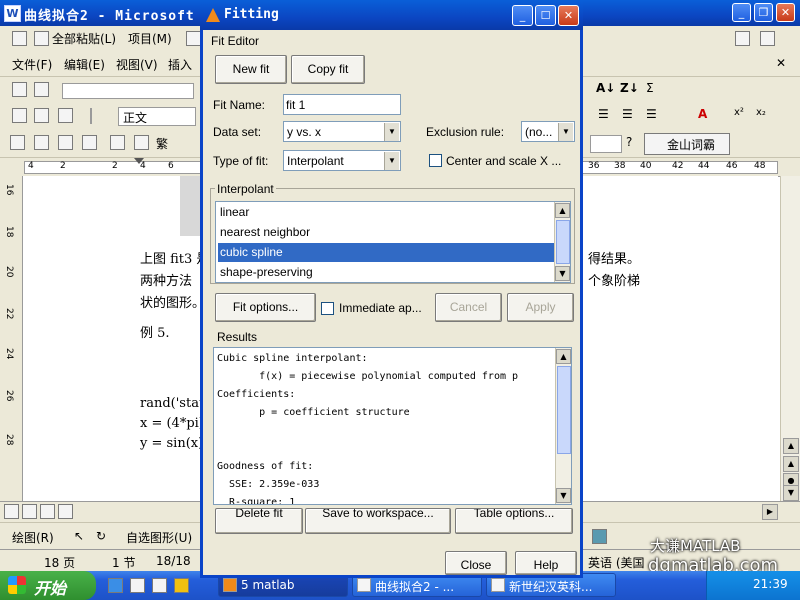  Describe the element at coordinates (29, 511) in the screenshot. I see `web-view-icon` at that location.